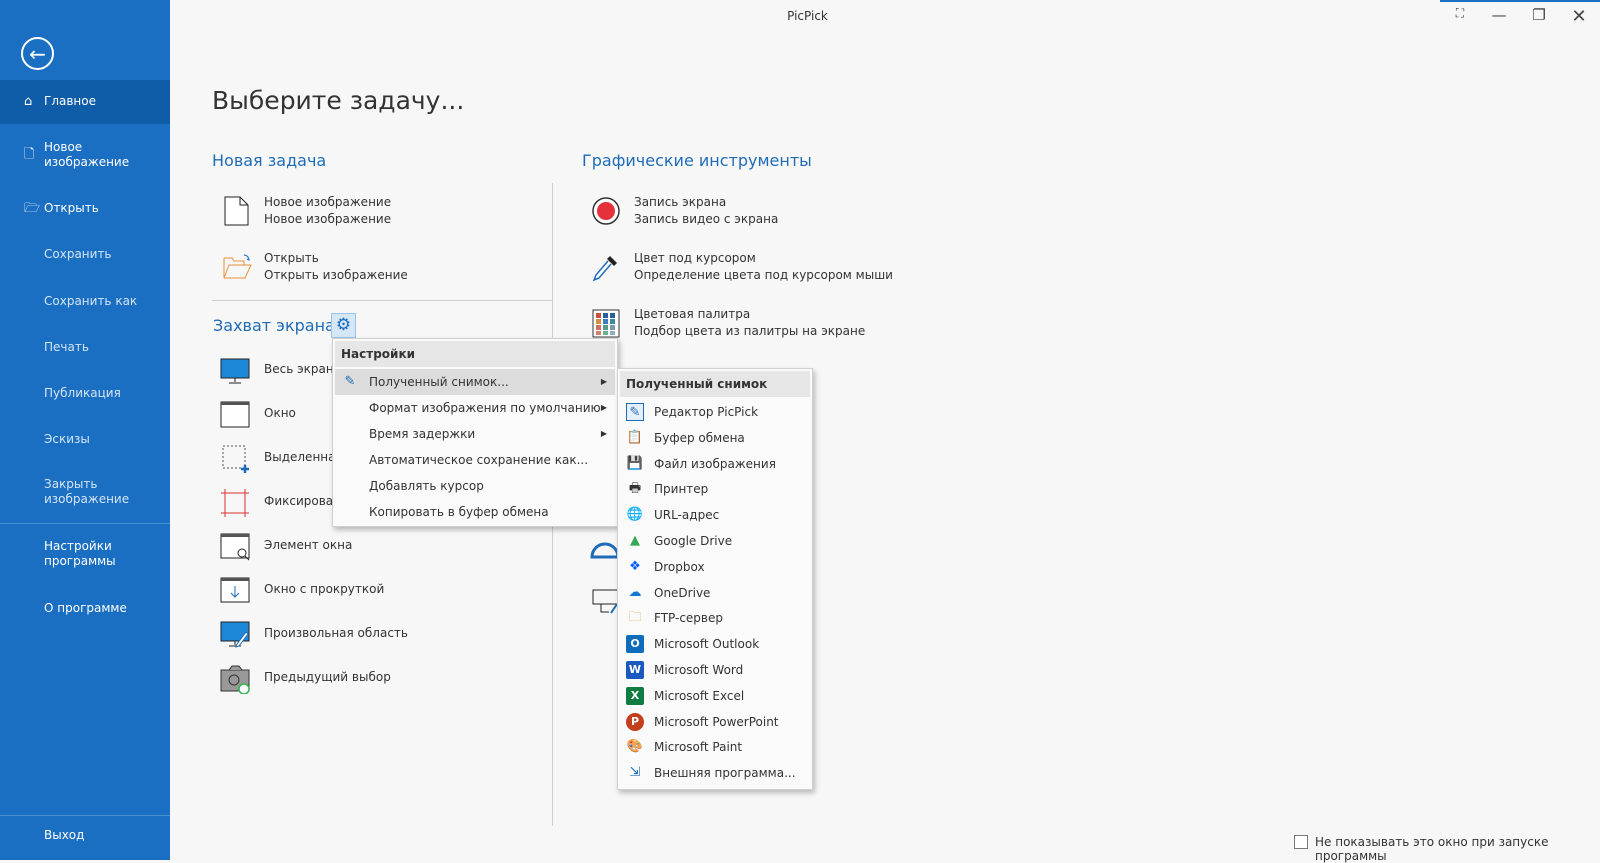 This screenshot has width=1600, height=863. I want to click on gear-icon: ⚙, so click(343, 325).